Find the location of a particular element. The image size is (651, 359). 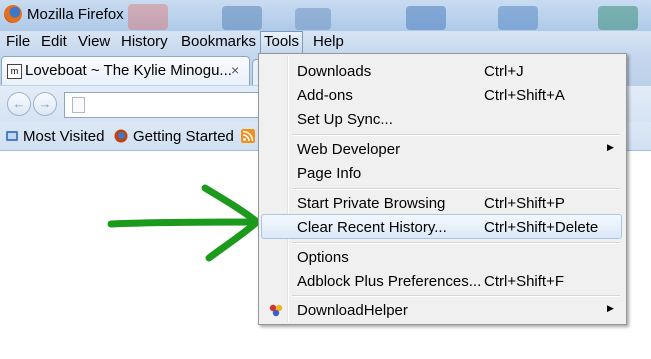

menu-item-web-developer: Web Developer ▶ is located at coordinates (441, 149).